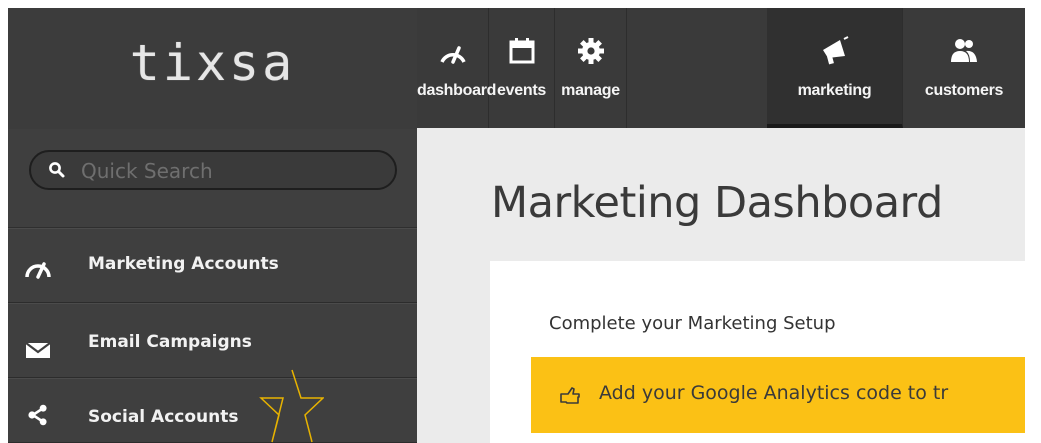  I want to click on megaphone-icon, so click(835, 50).